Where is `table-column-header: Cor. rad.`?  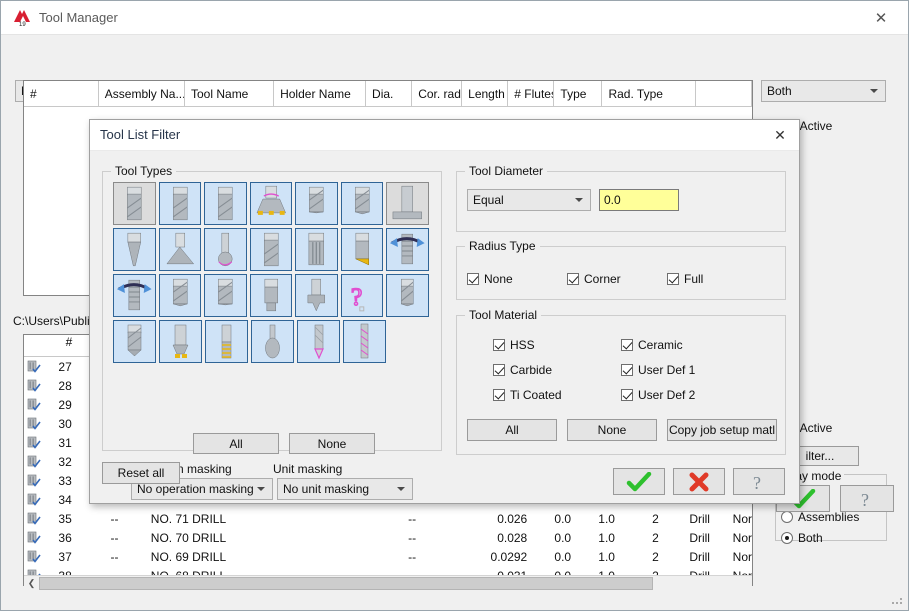
table-column-header: Cor. rad. is located at coordinates (437, 93).